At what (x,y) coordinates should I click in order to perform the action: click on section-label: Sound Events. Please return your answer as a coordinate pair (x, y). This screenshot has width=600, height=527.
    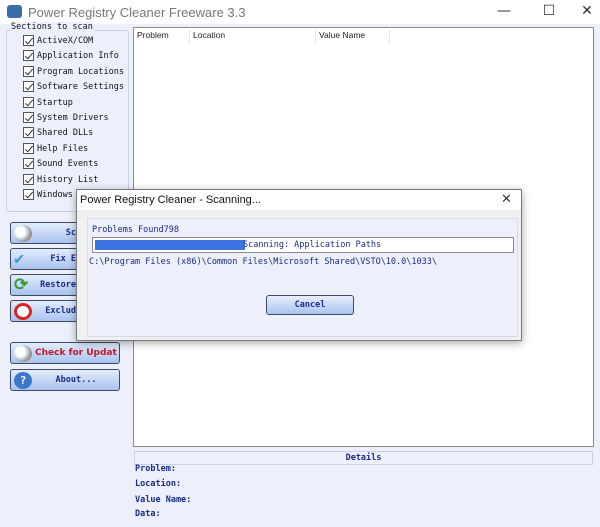
    Looking at the image, I should click on (68, 164).